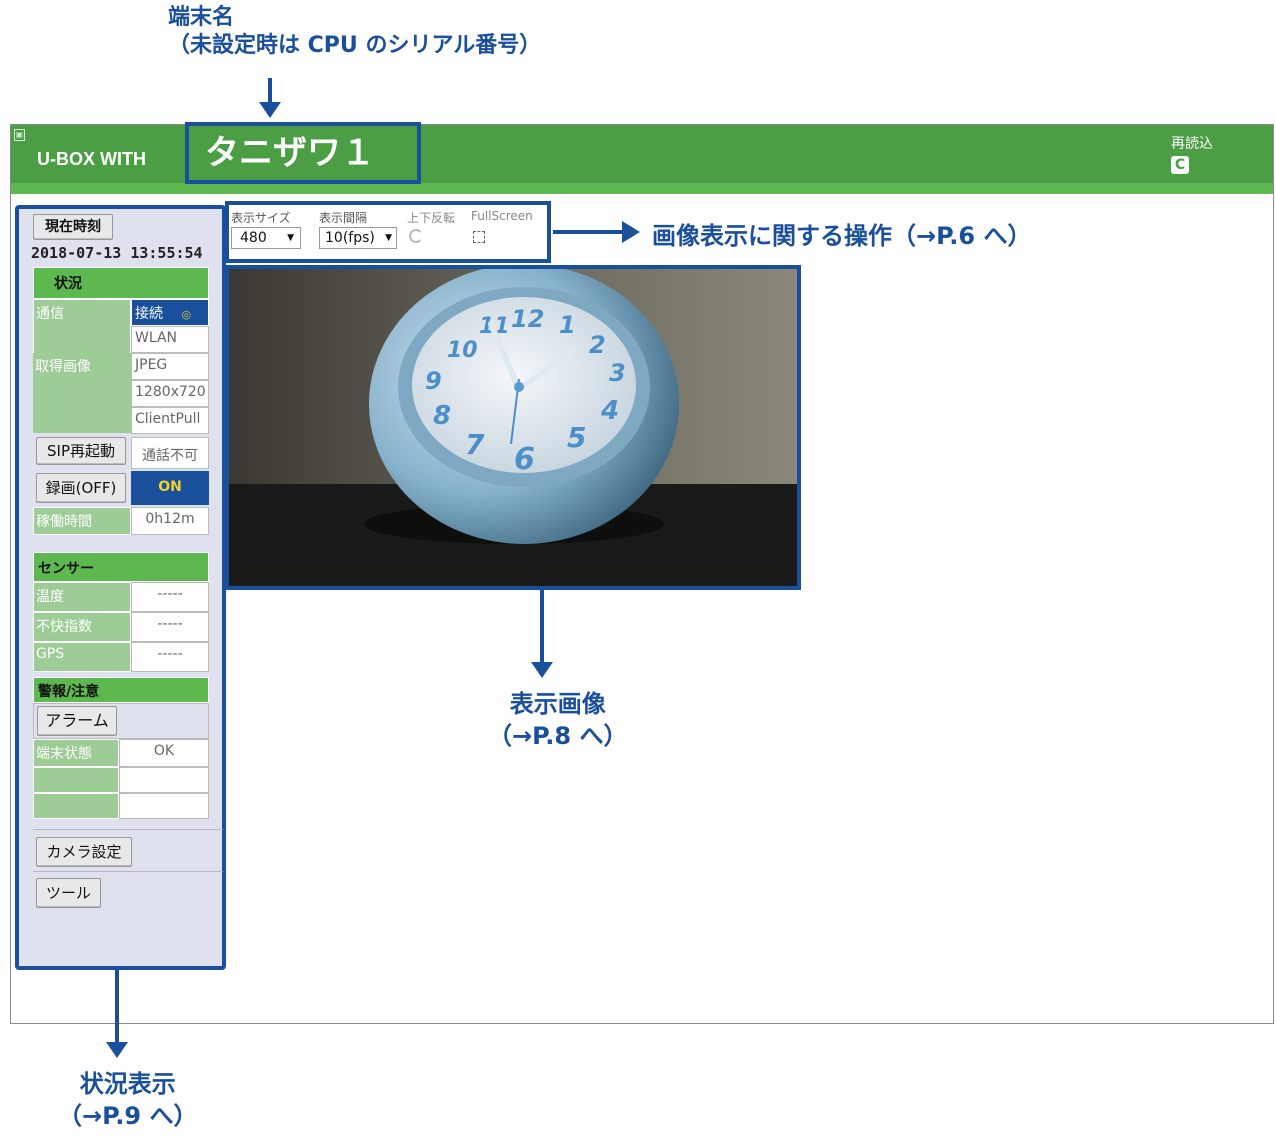 Image resolution: width=1276 pixels, height=1137 pixels. I want to click on clock-center, so click(519, 387).